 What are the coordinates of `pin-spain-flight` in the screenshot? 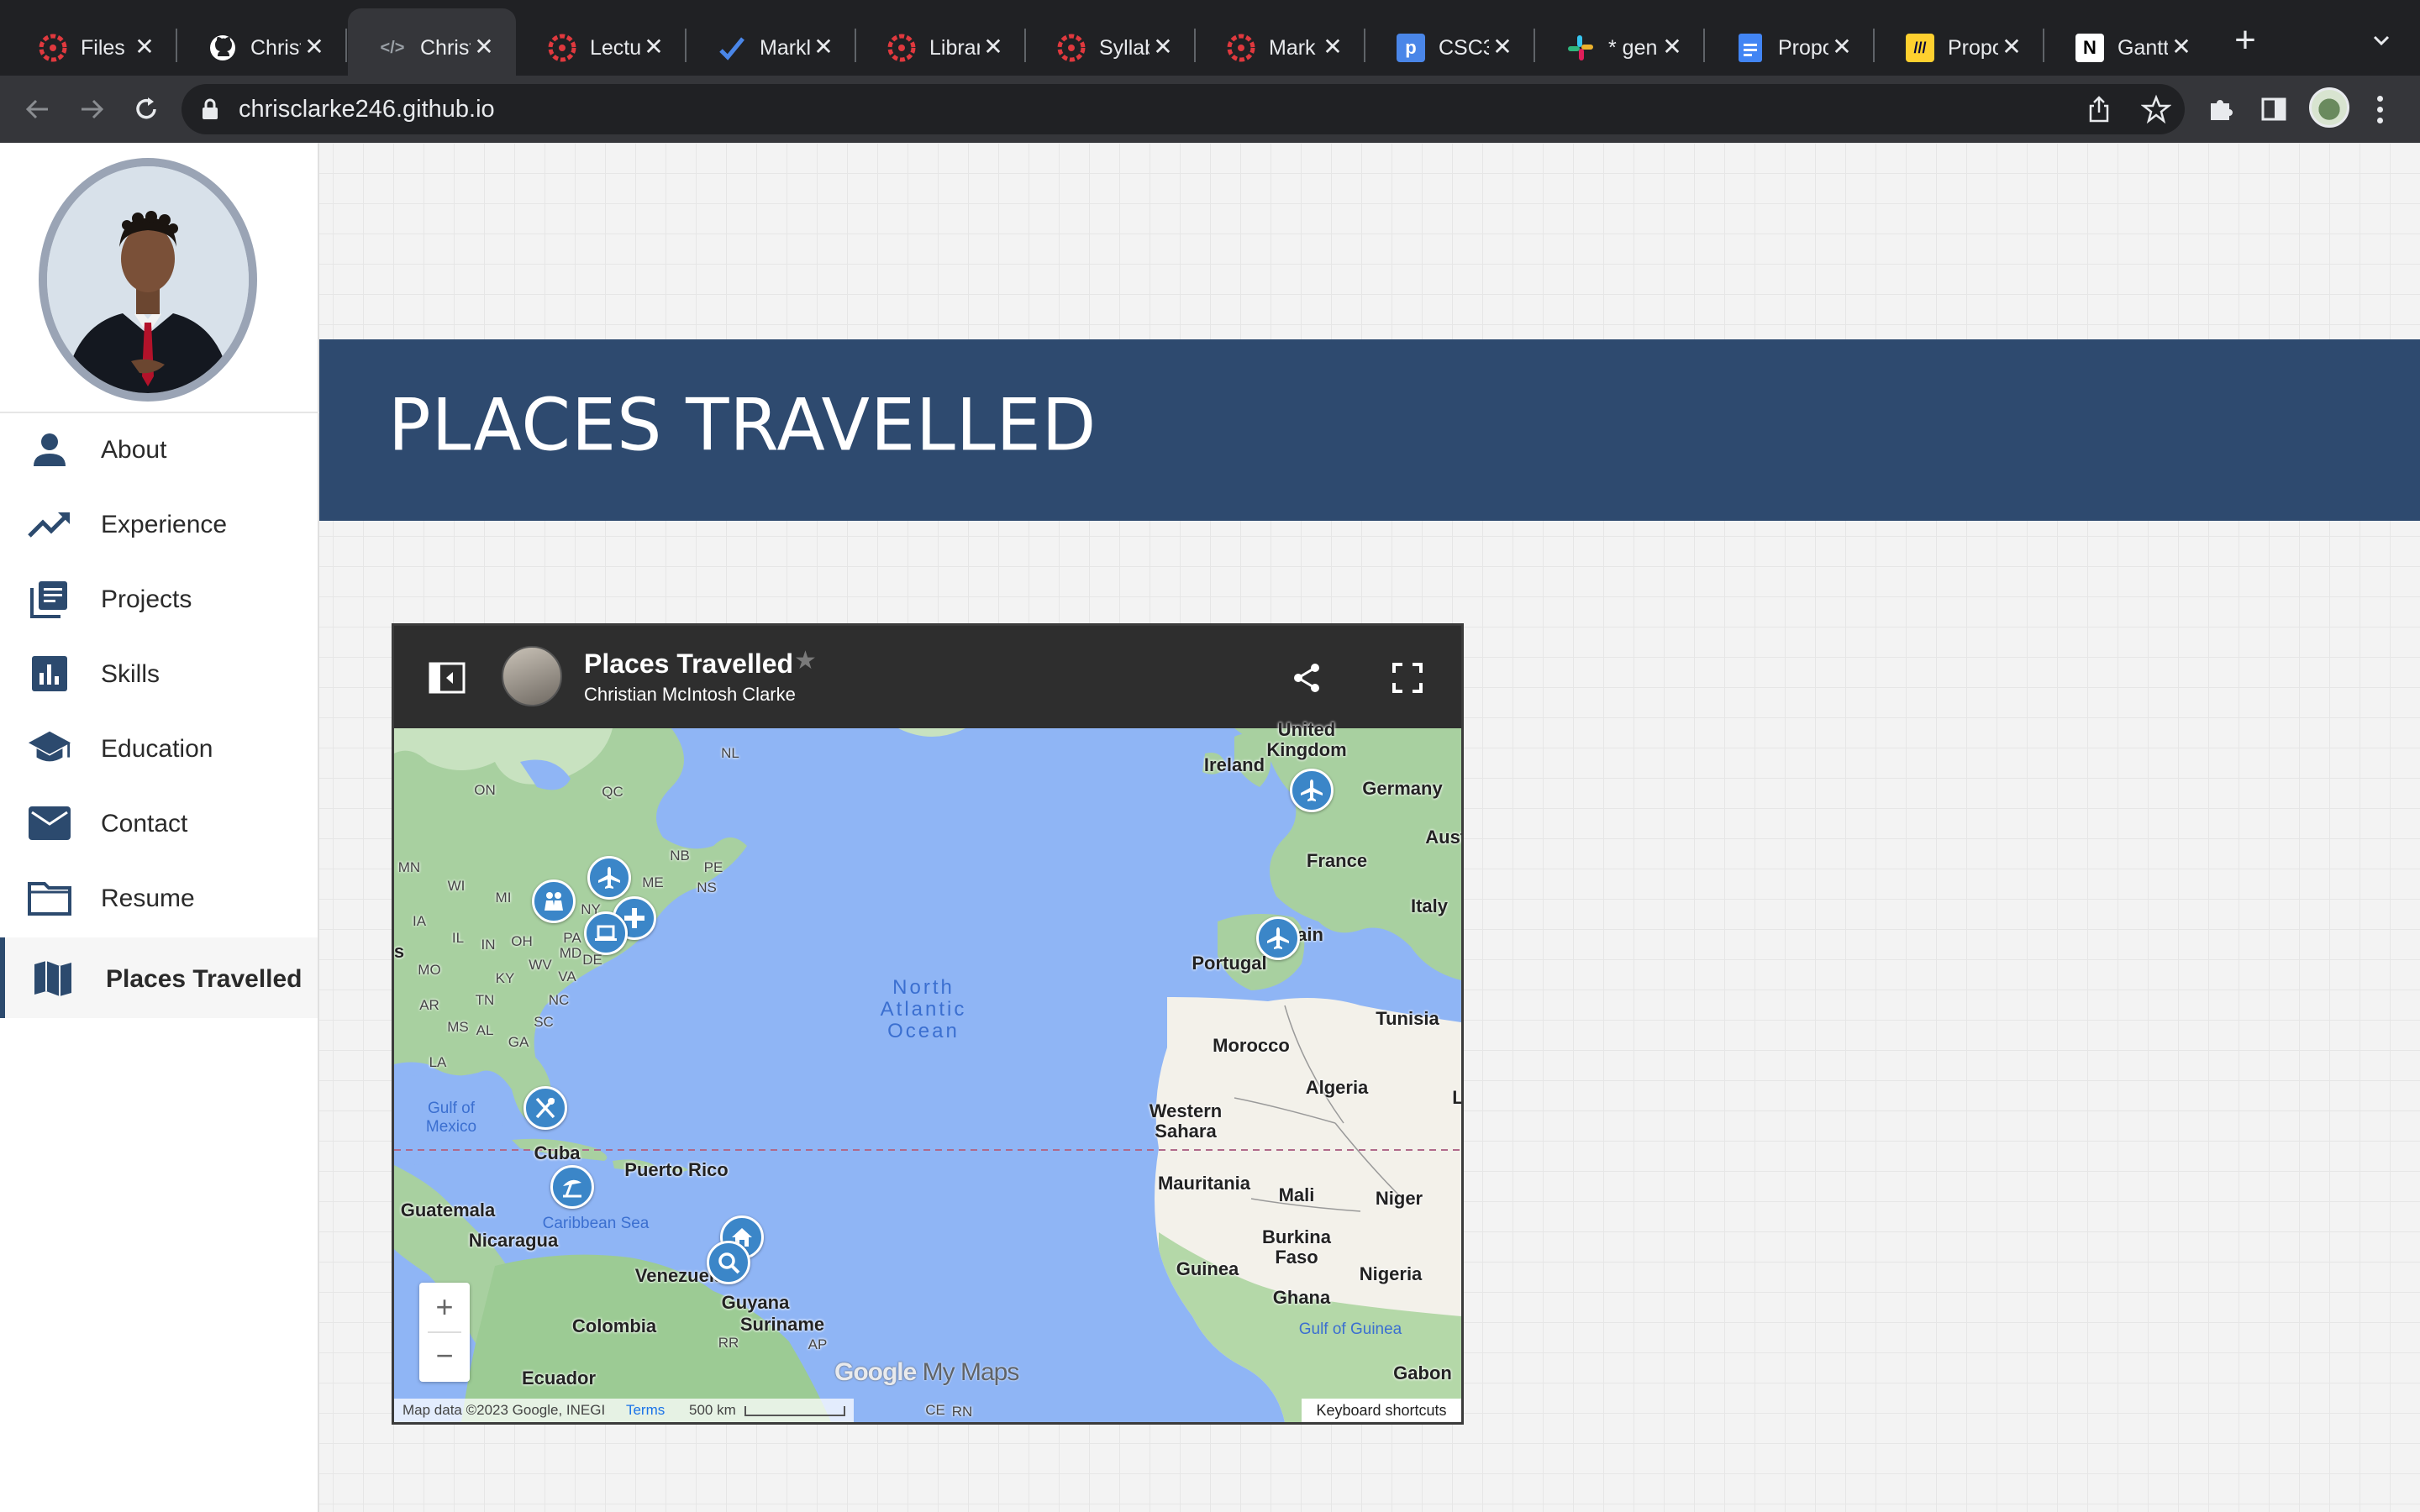 It's located at (1278, 938).